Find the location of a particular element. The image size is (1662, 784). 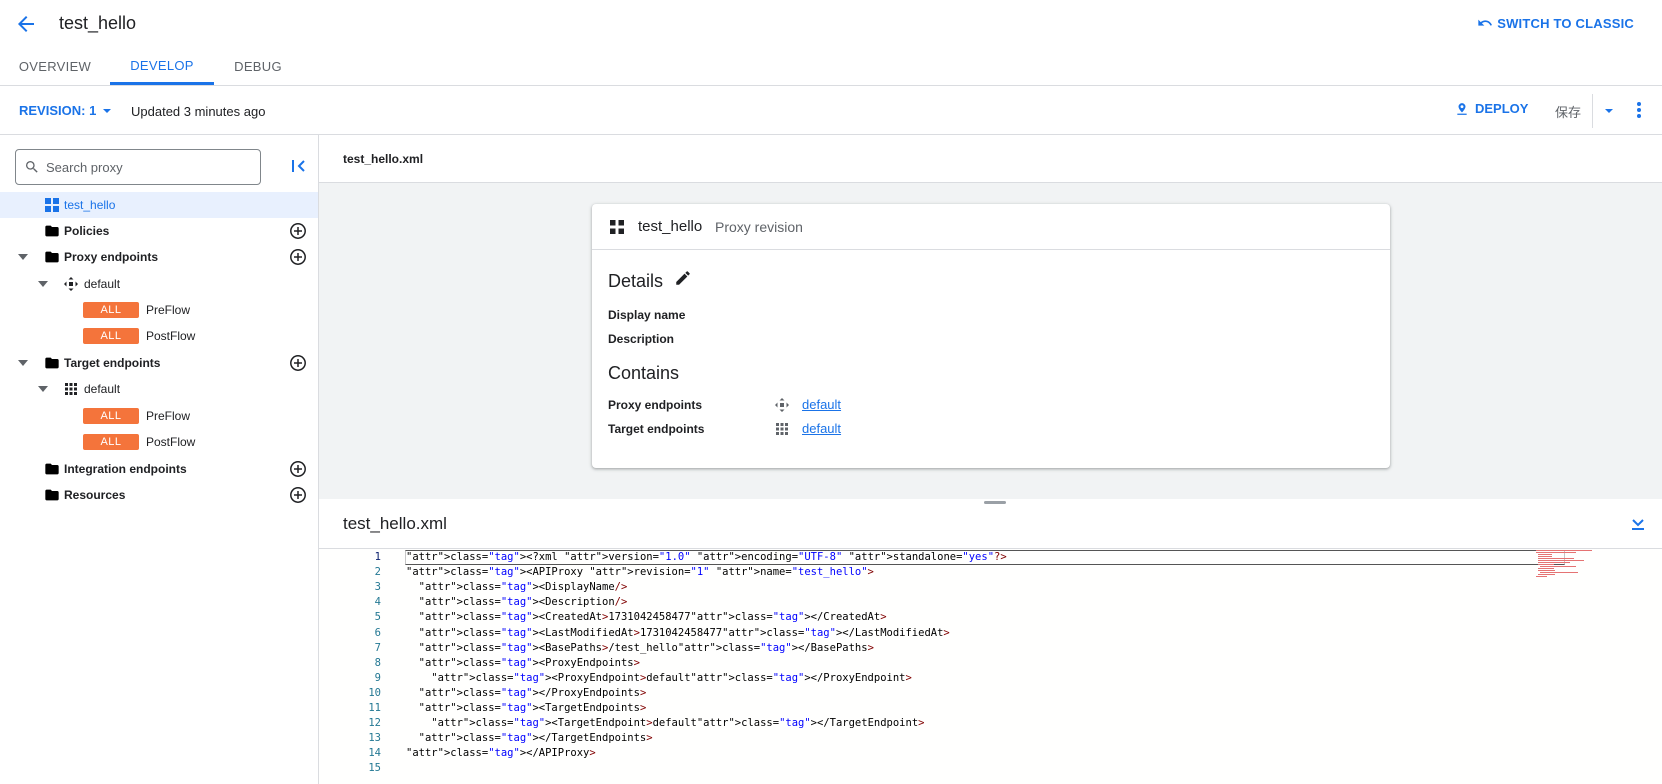

tree-item-proxy-endpoints: Proxy endpoints is located at coordinates (159, 257).